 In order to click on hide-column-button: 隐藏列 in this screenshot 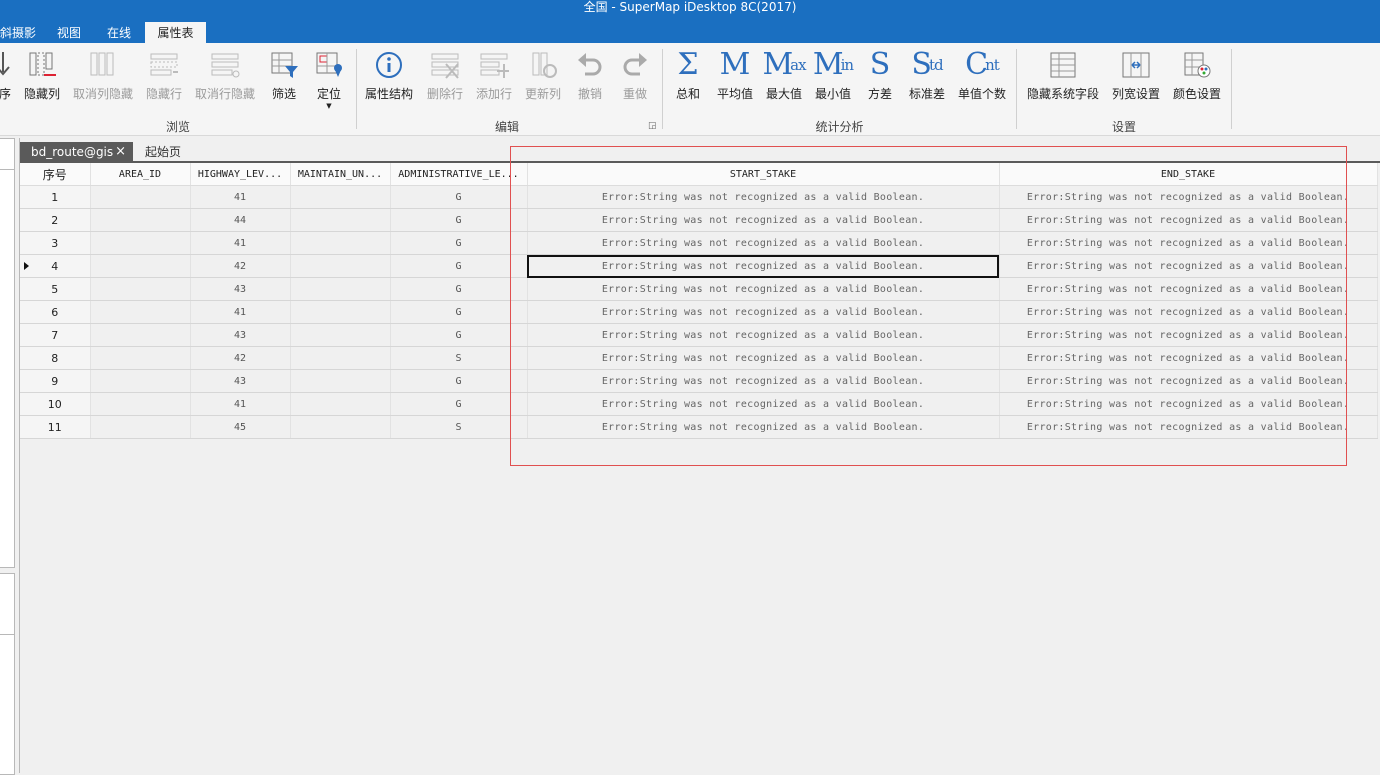, I will do `click(42, 82)`.